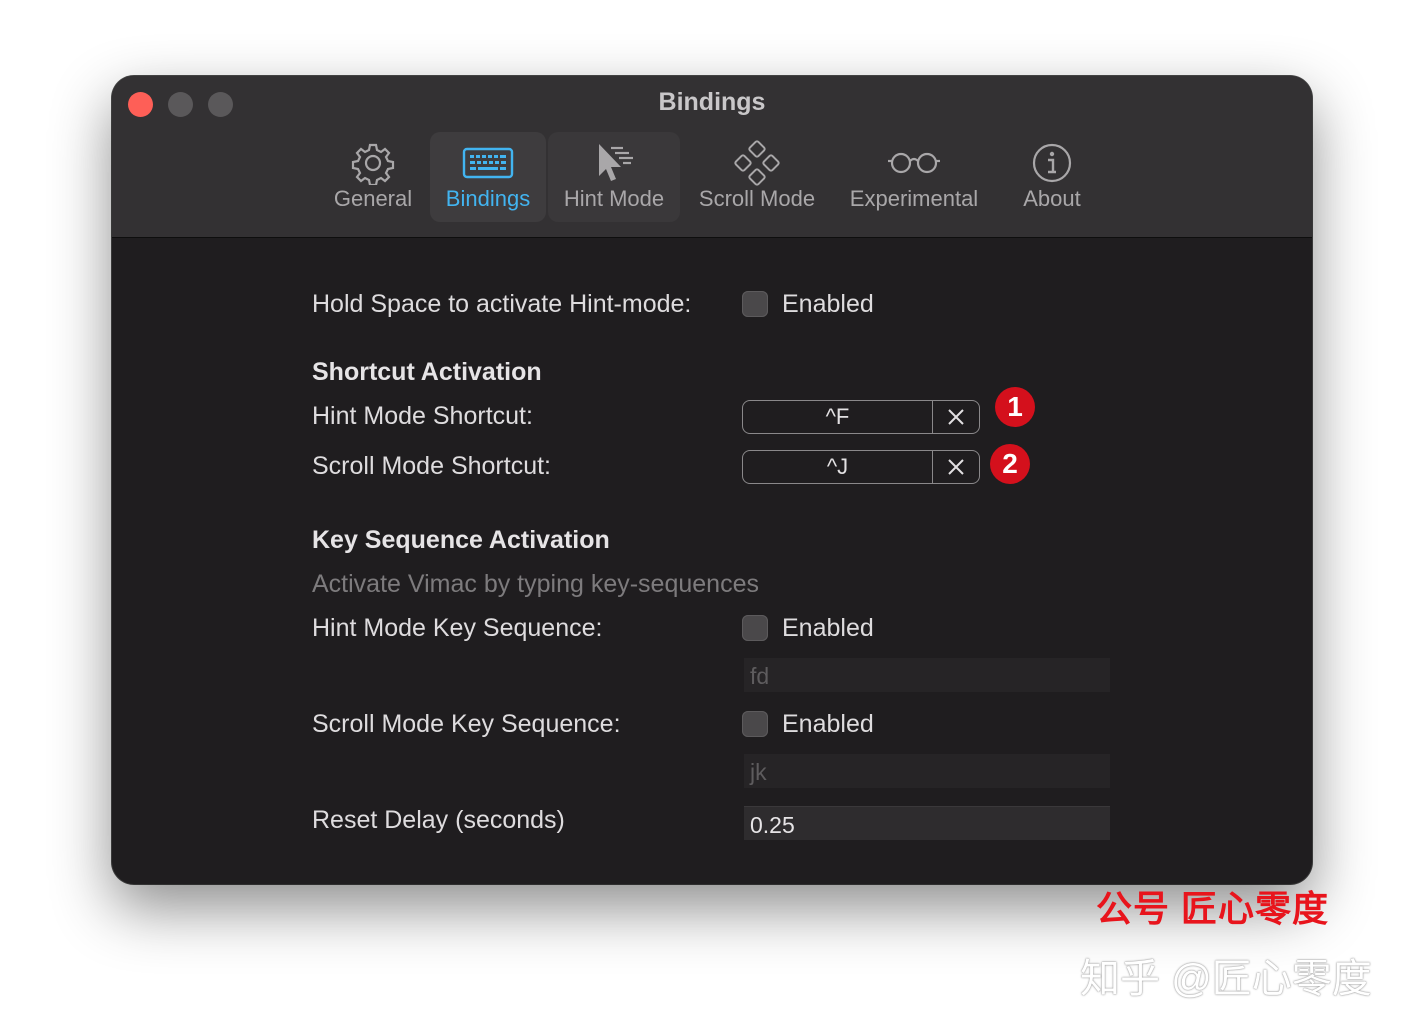 This screenshot has height=1032, width=1424. Describe the element at coordinates (755, 304) in the screenshot. I see `hold-space-checkbox` at that location.